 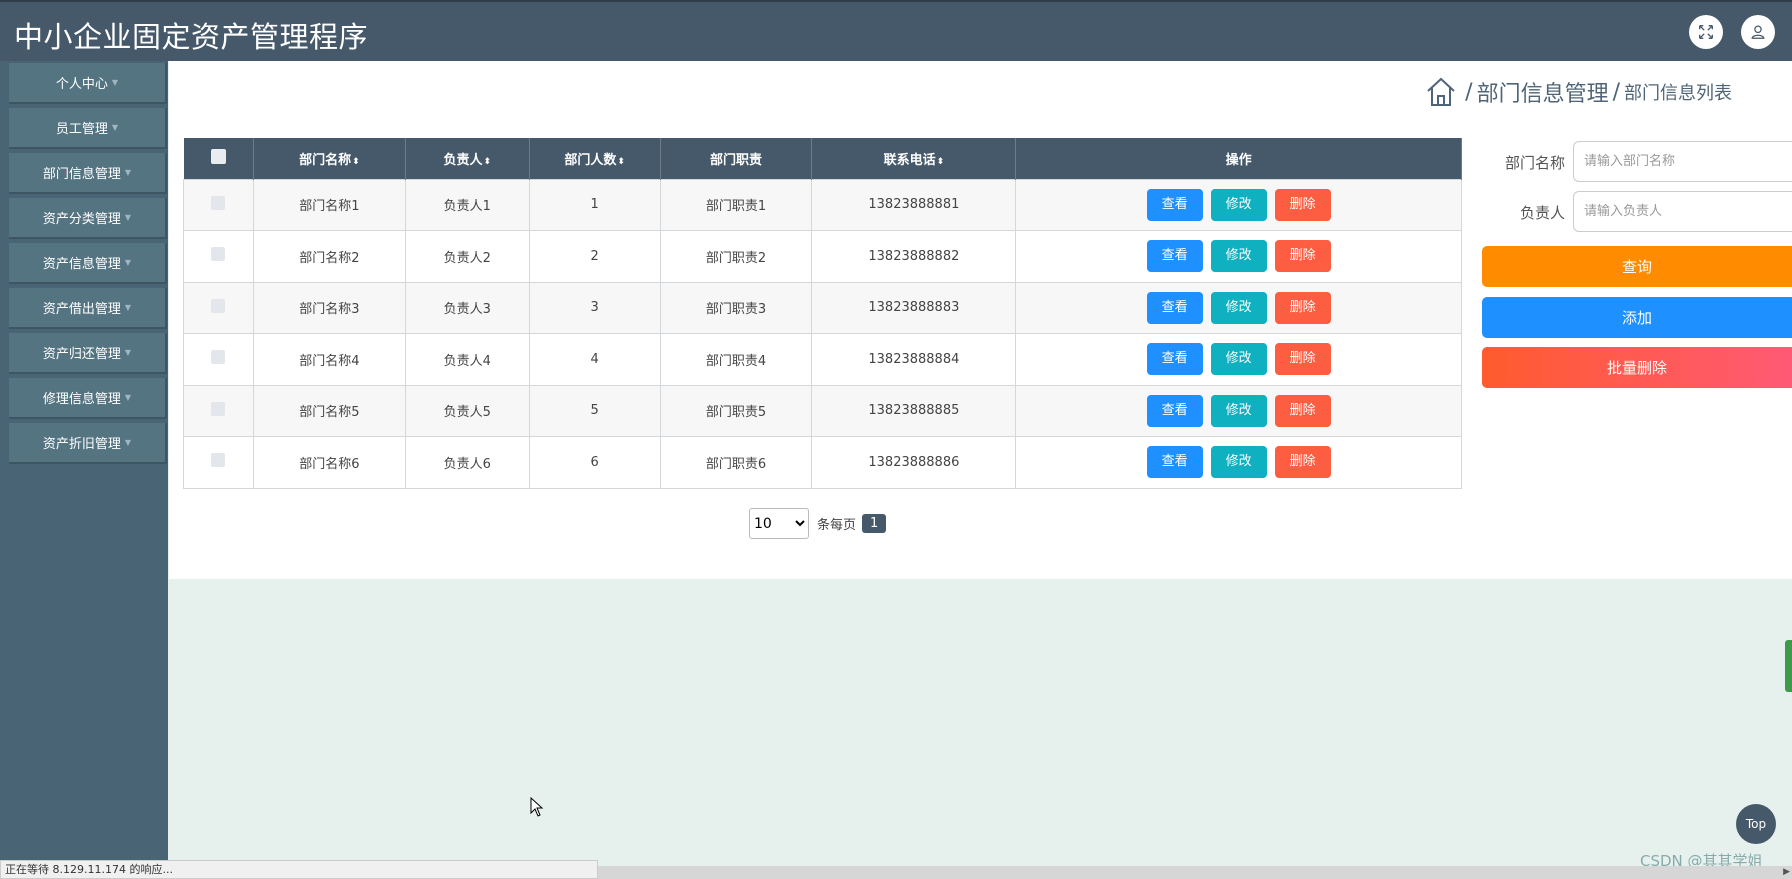 I want to click on back-to-top-button: Top, so click(x=1756, y=824).